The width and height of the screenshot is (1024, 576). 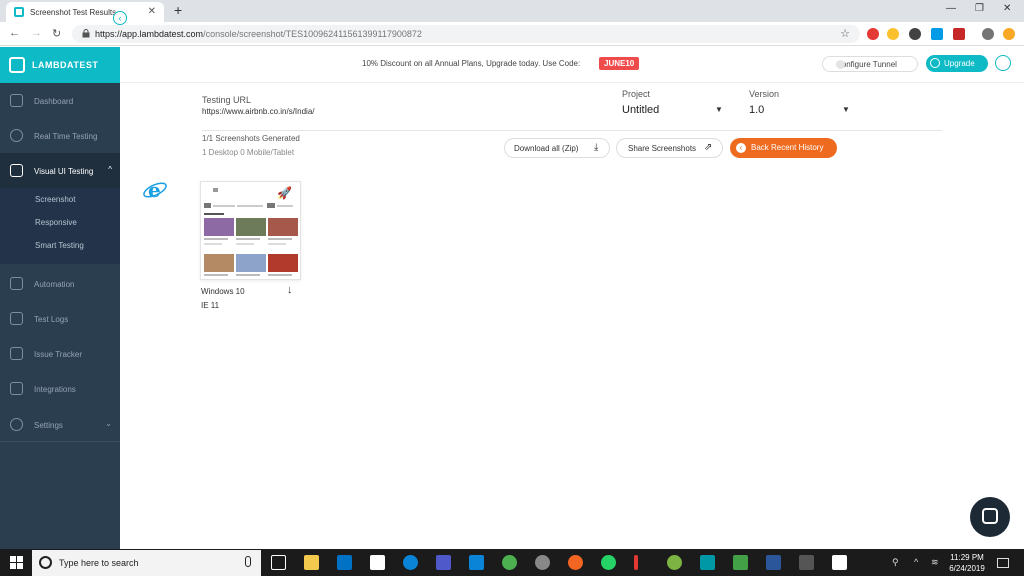 I want to click on file-explorer-icon, so click(x=311, y=562).